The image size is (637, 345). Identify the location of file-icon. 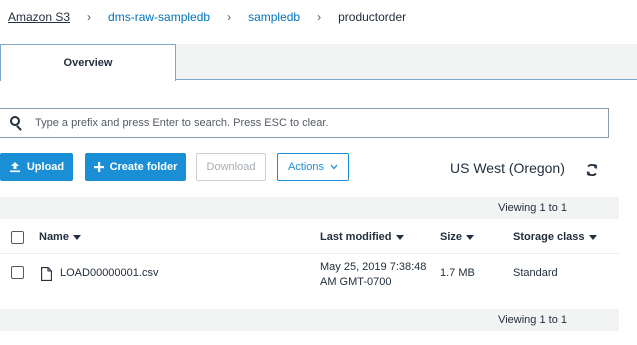
(46, 274).